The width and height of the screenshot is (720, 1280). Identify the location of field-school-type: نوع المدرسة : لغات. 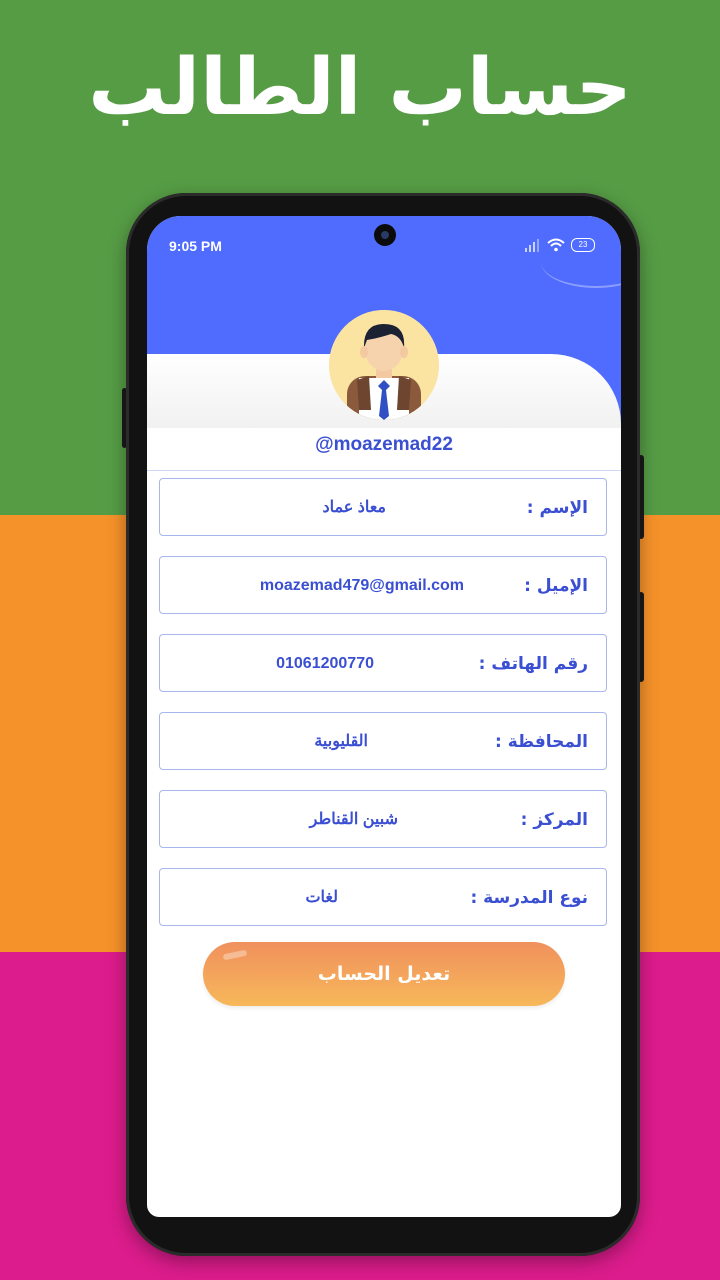
(383, 897).